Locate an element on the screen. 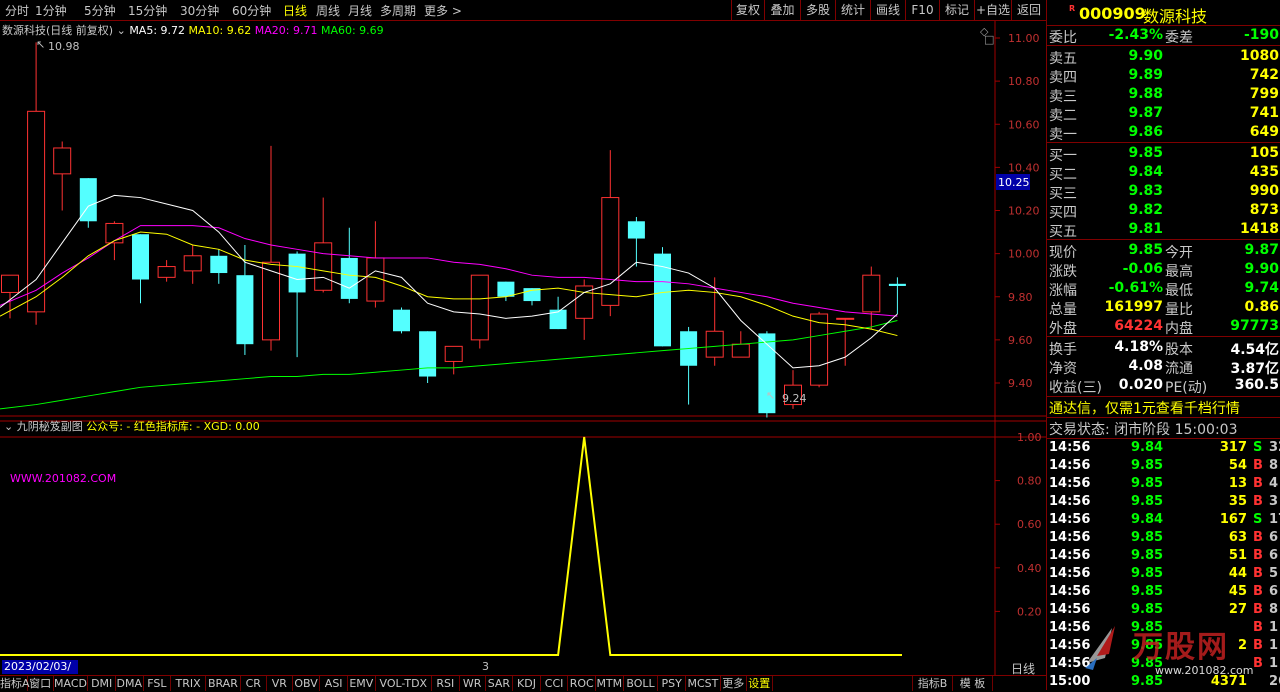 The height and width of the screenshot is (692, 1280). tick-volume: 13 is located at coordinates (1237, 483).